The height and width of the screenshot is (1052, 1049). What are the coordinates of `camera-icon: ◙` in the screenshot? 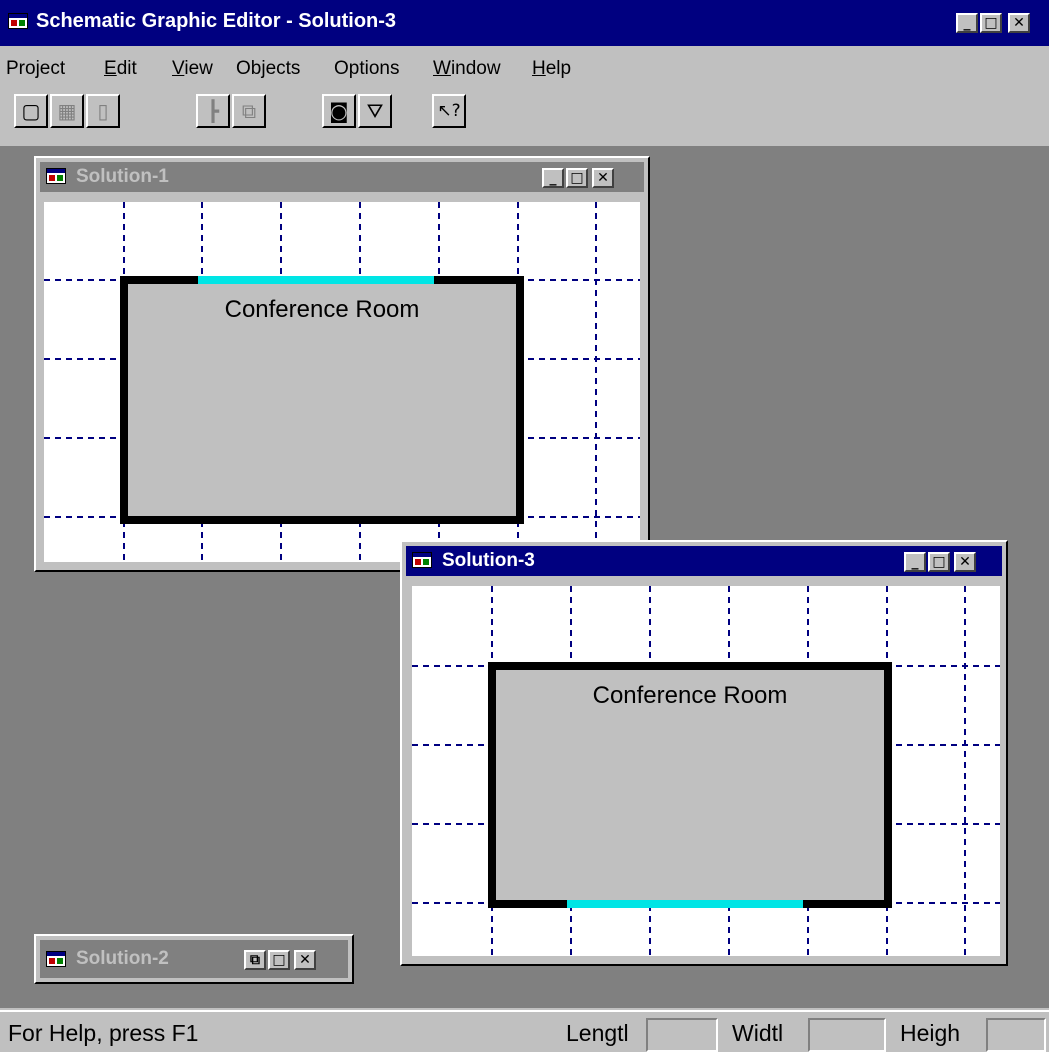 It's located at (339, 111).